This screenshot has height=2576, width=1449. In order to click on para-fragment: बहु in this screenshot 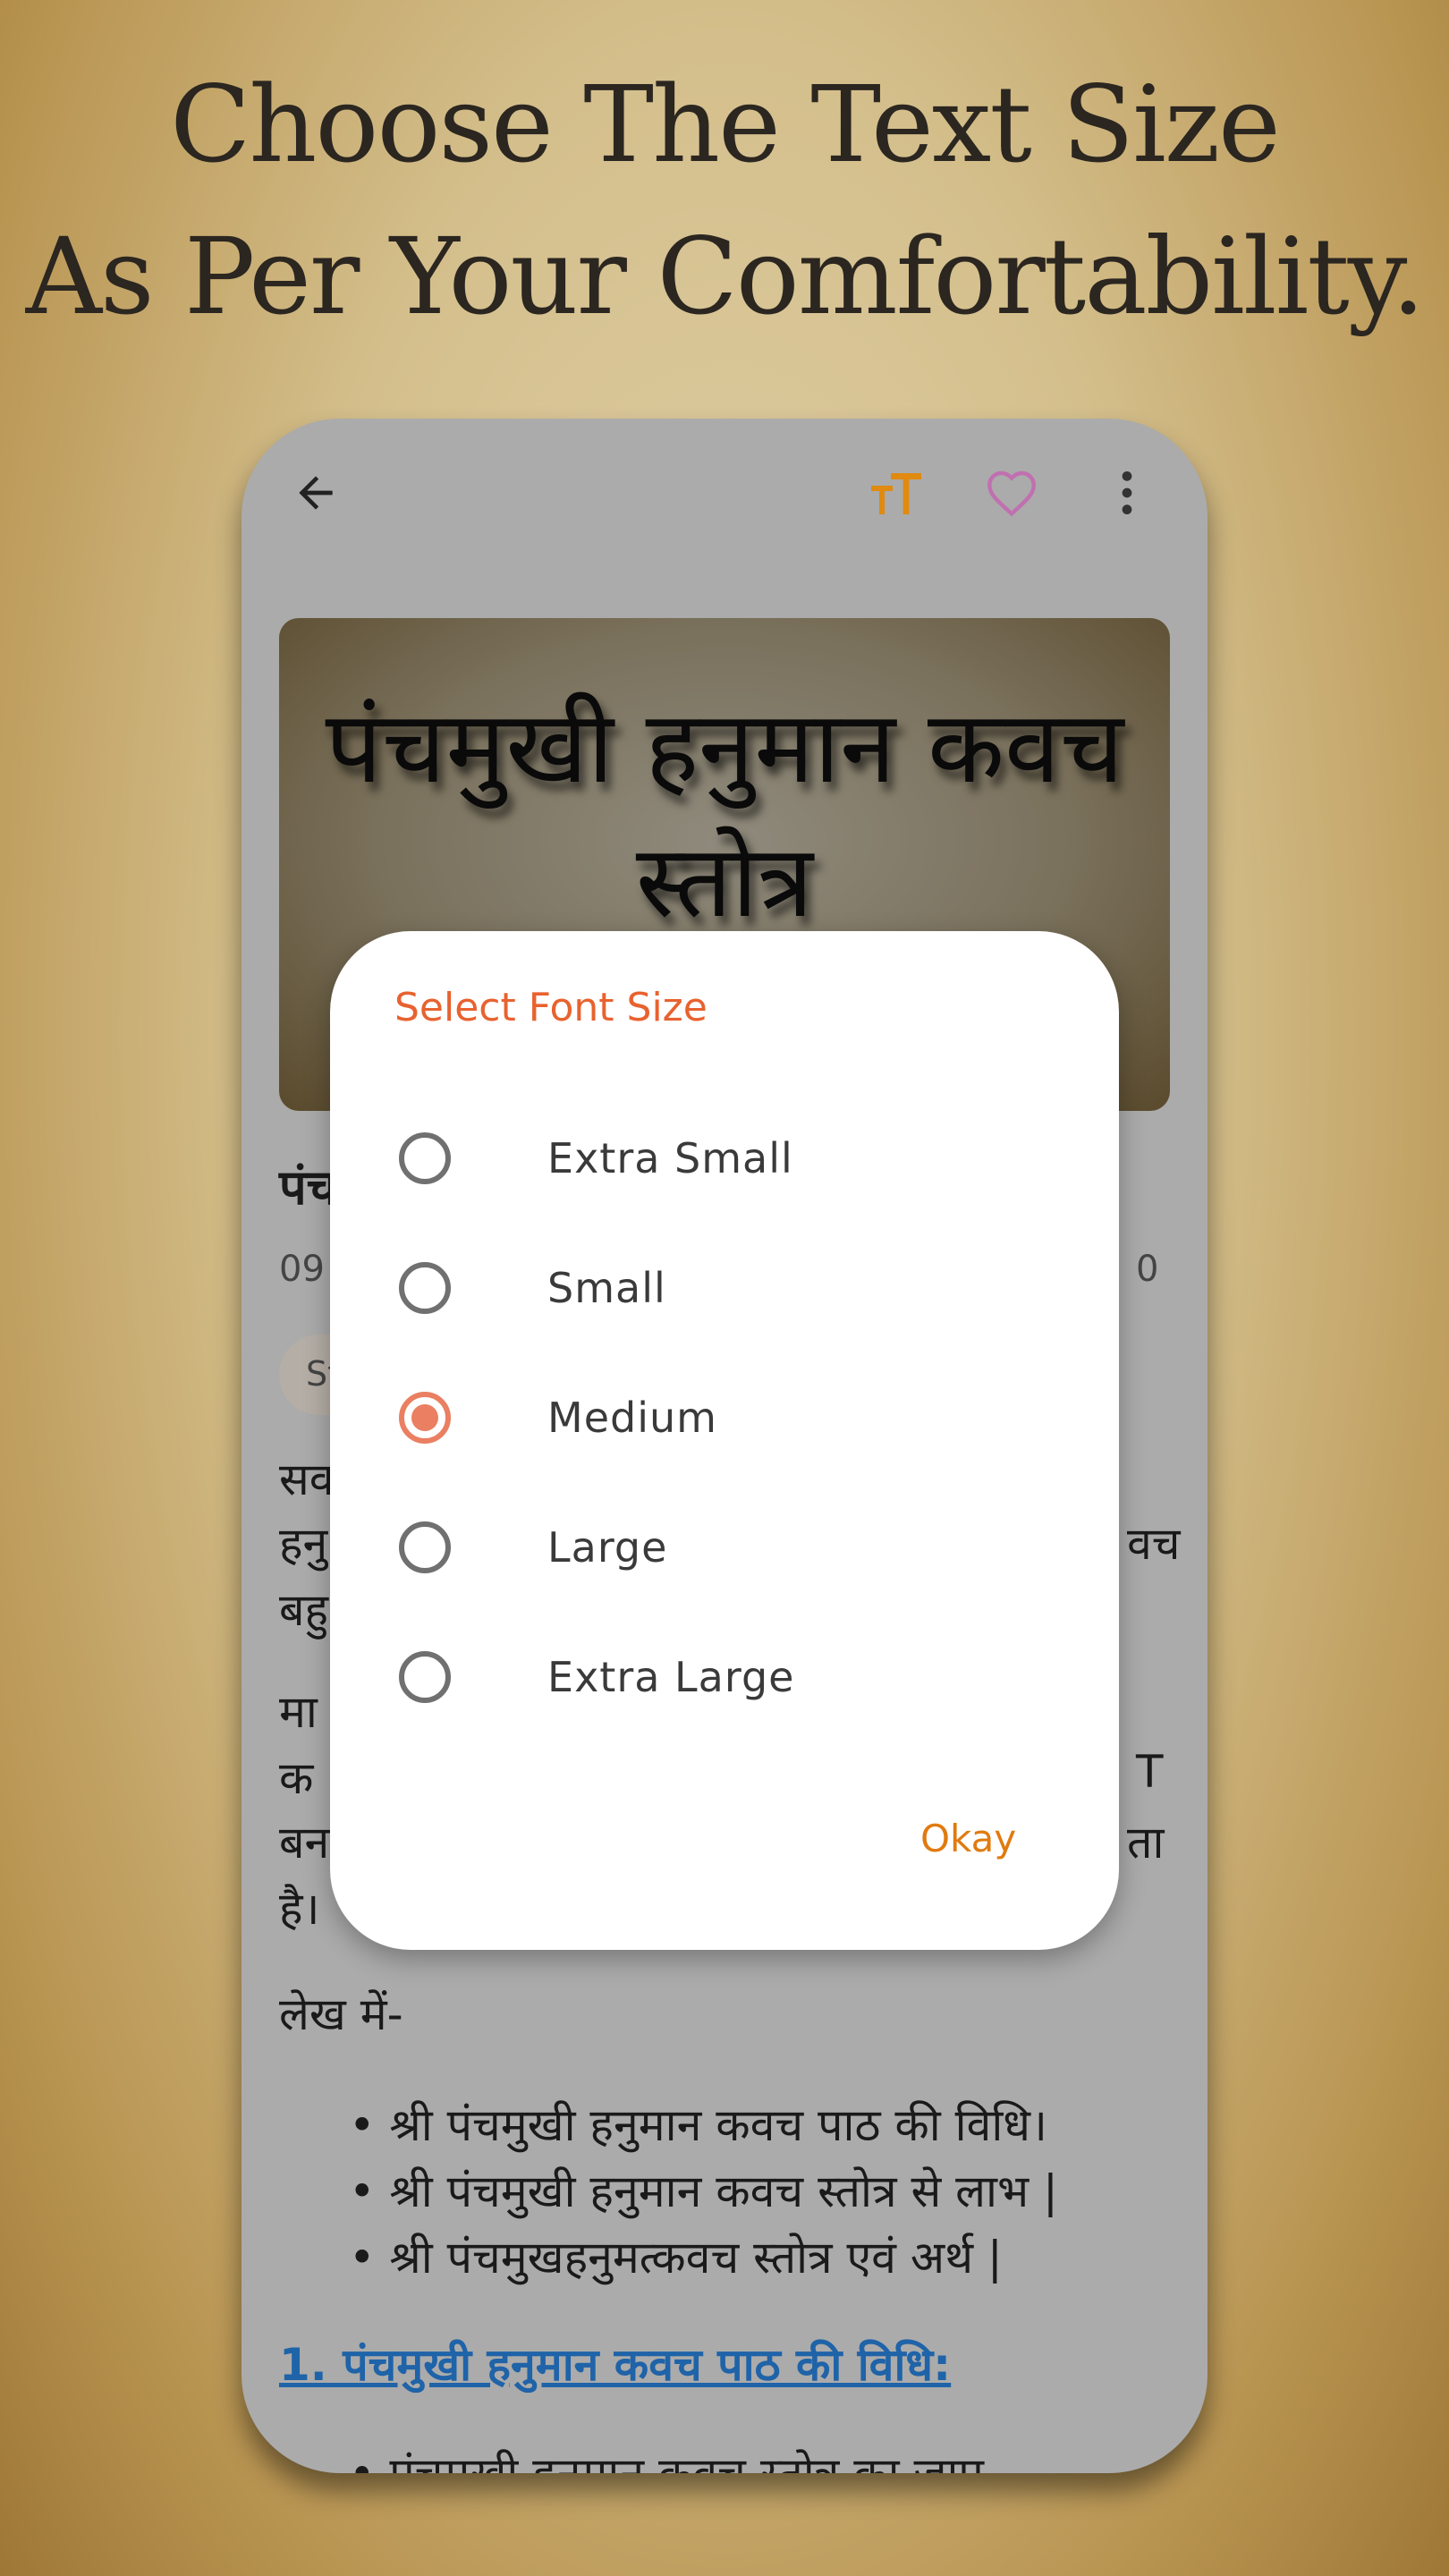, I will do `click(304, 1610)`.